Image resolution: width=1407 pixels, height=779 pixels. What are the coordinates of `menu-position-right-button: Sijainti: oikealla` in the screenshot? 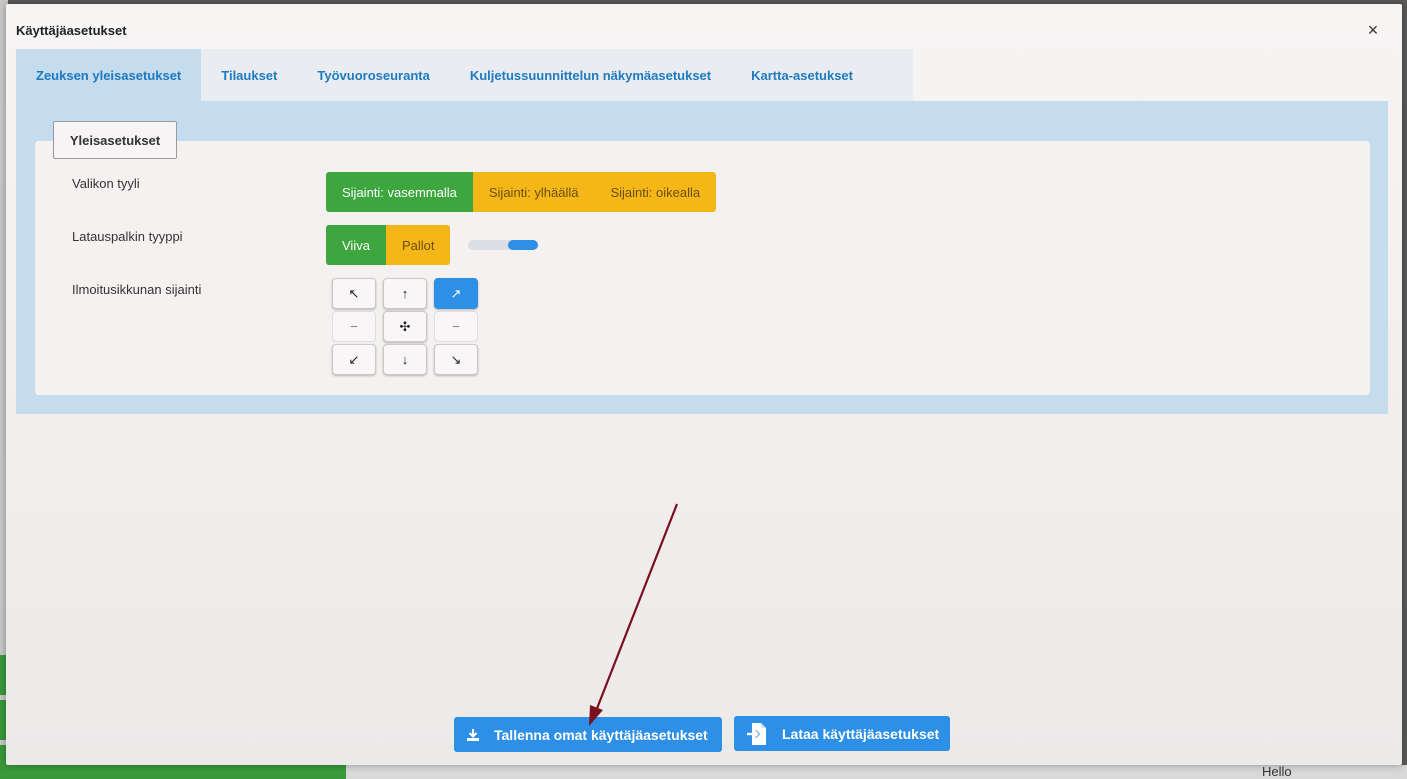 It's located at (655, 192).